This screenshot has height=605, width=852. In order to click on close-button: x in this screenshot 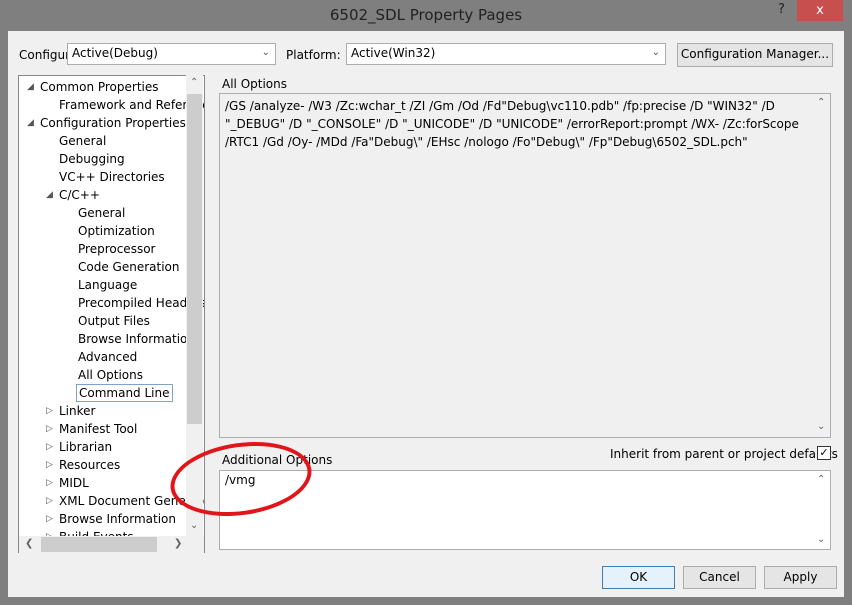, I will do `click(820, 10)`.